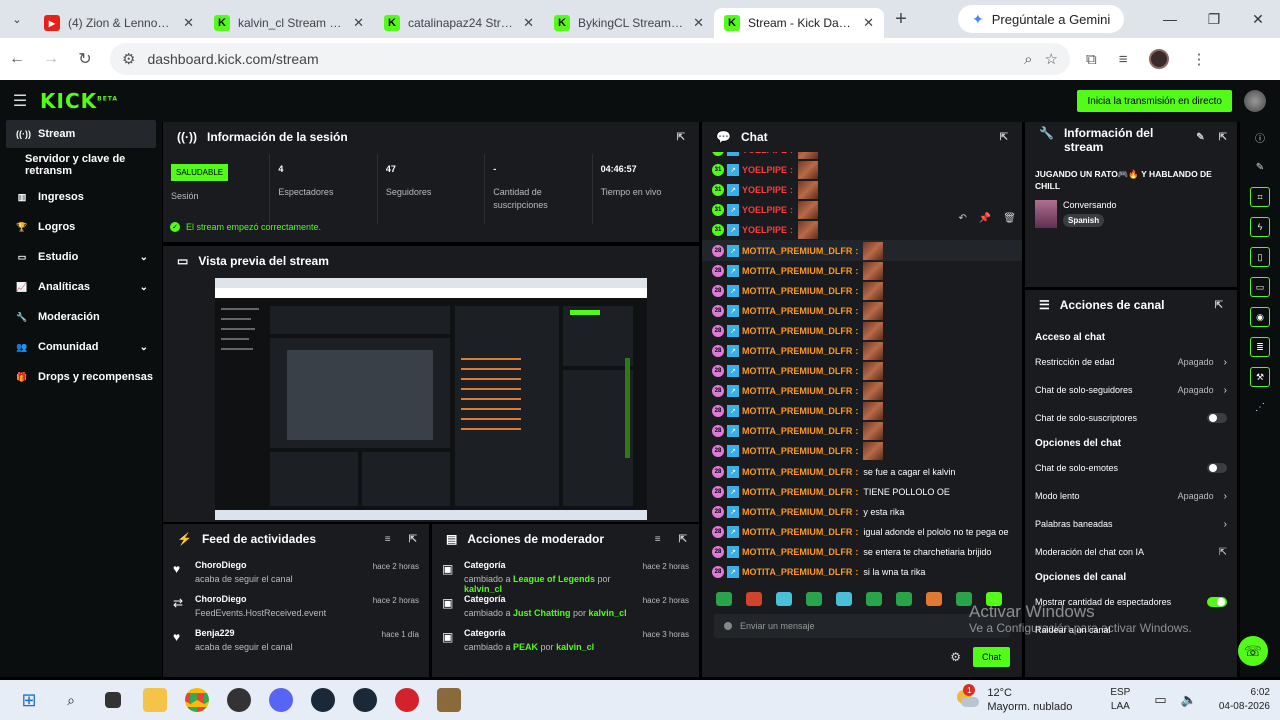 The width and height of the screenshot is (1280, 720). What do you see at coordinates (1041, 19) in the screenshot?
I see `gemini-button: ✦ Pregúntale a Gemini` at bounding box center [1041, 19].